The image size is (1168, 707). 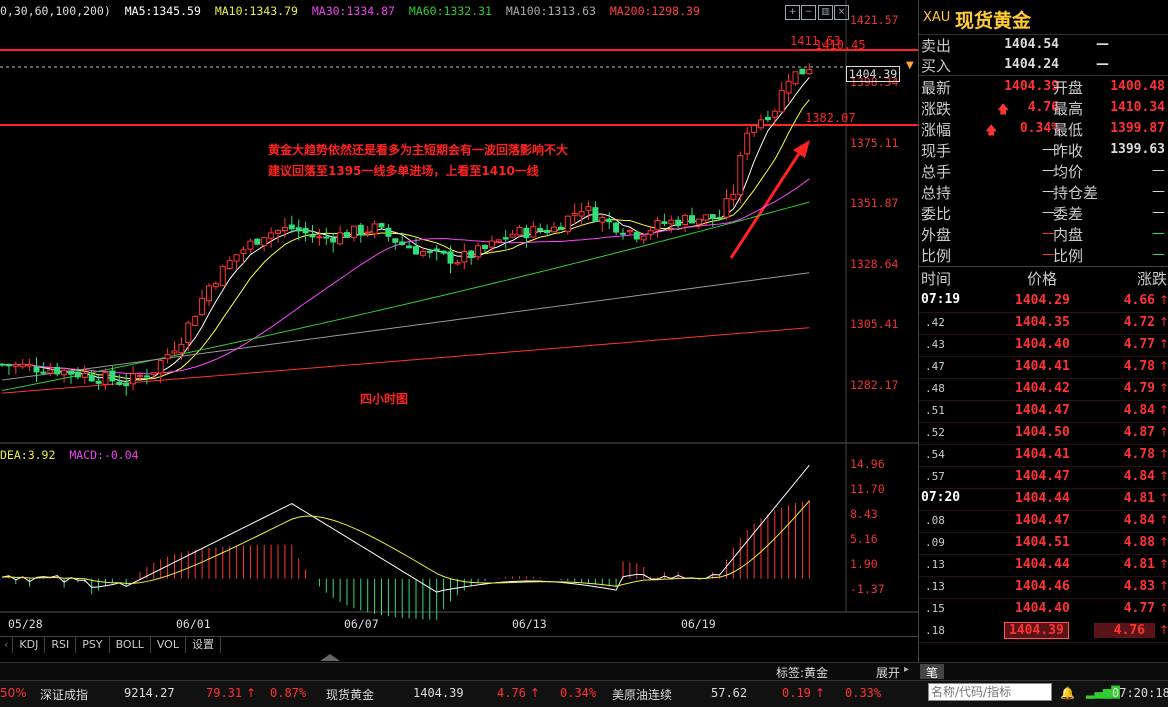 What do you see at coordinates (1068, 214) in the screenshot?
I see `bid-diff-label: 委差` at bounding box center [1068, 214].